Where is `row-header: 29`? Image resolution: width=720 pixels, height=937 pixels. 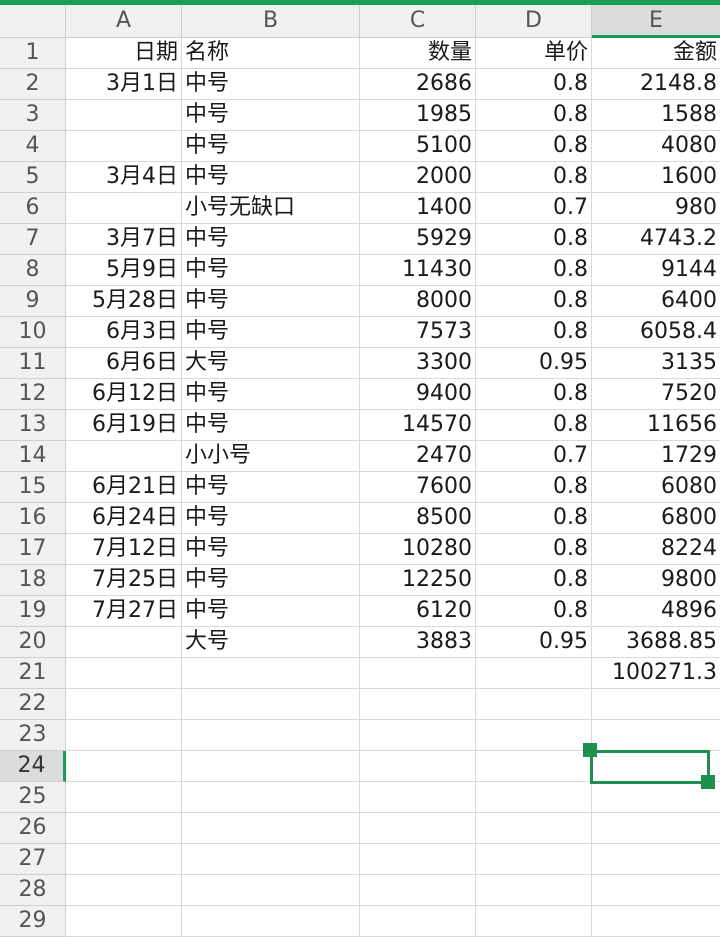
row-header: 29 is located at coordinates (33, 921).